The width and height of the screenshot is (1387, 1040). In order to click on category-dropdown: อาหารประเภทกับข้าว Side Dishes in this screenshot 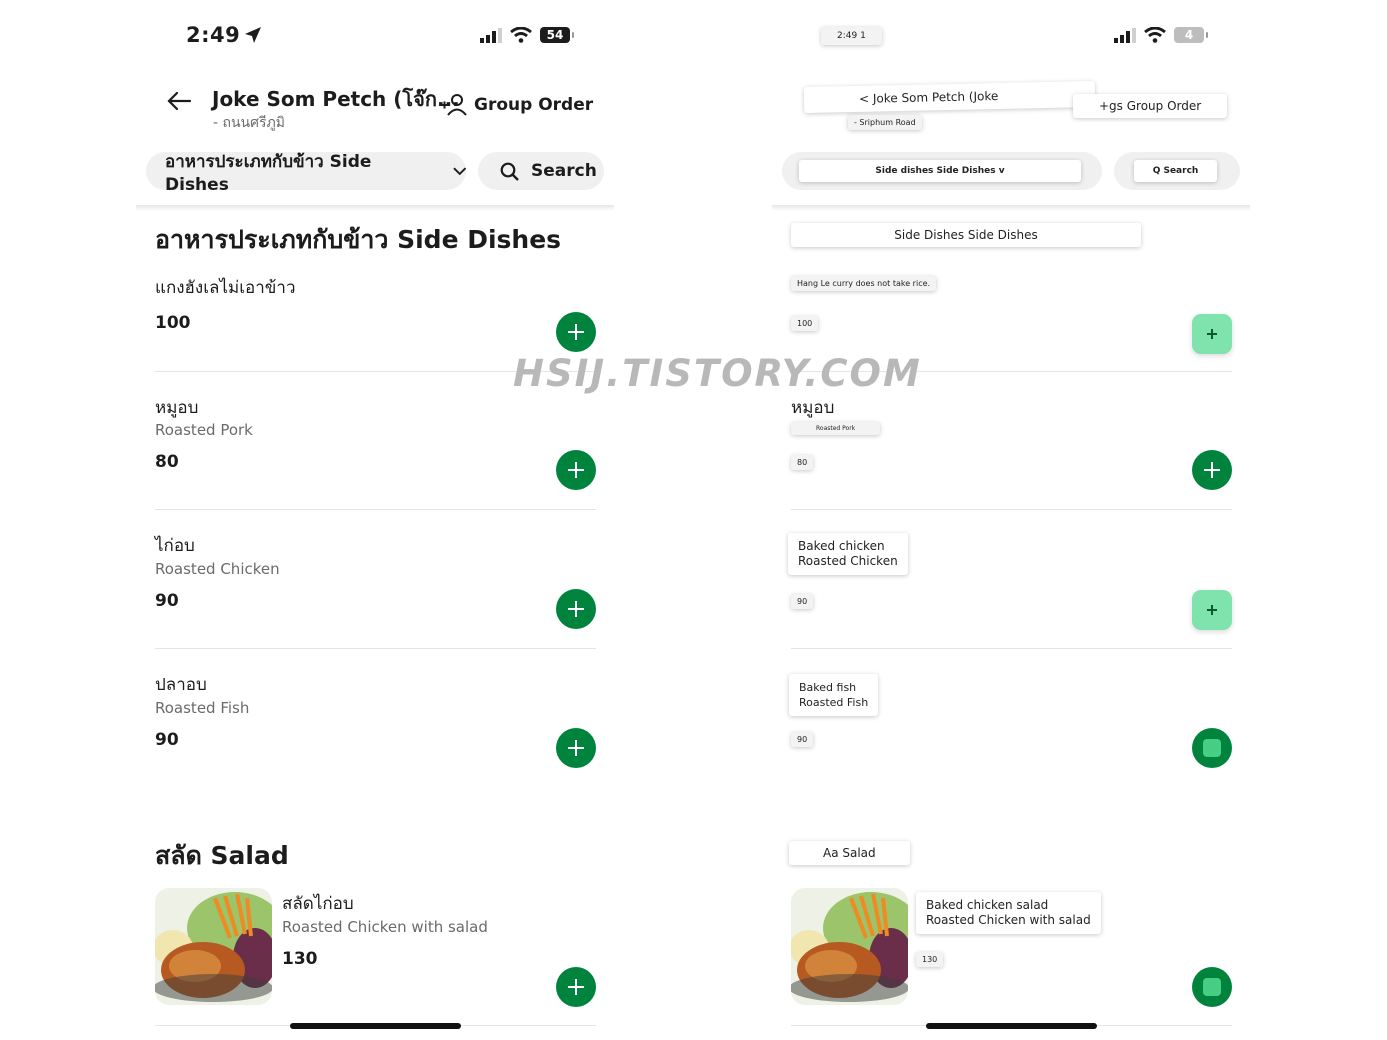, I will do `click(306, 173)`.